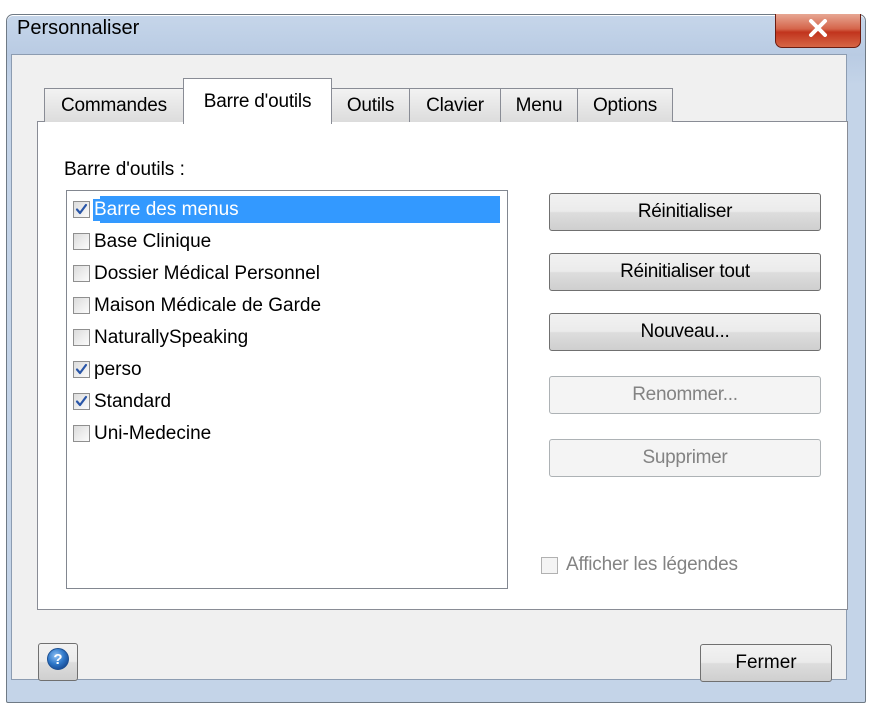 This screenshot has width=870, height=708. I want to click on tab-options: Options, so click(625, 105).